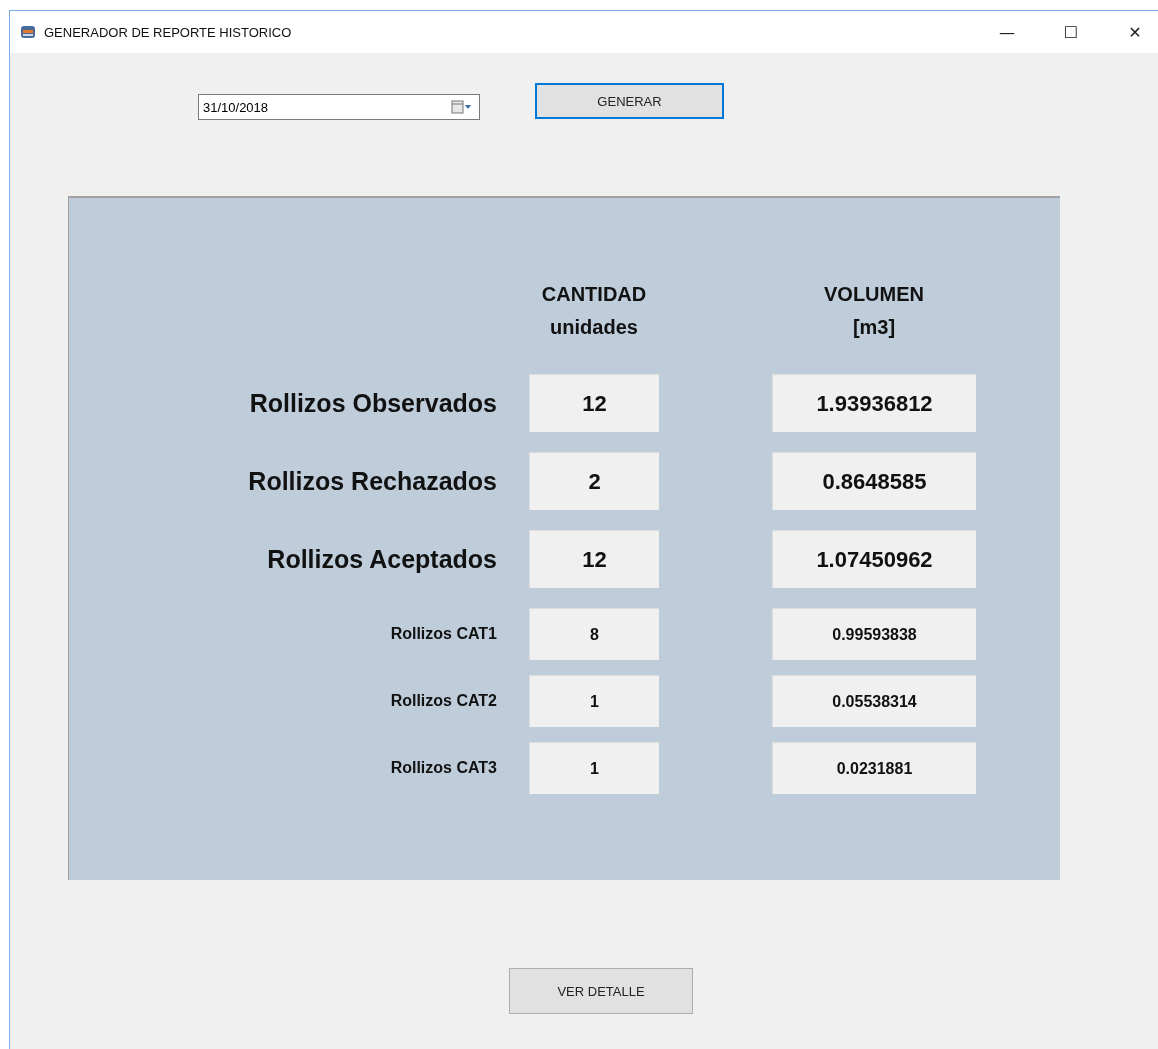 This screenshot has width=1158, height=1049. I want to click on volume-field: 1.07450962, so click(874, 559).